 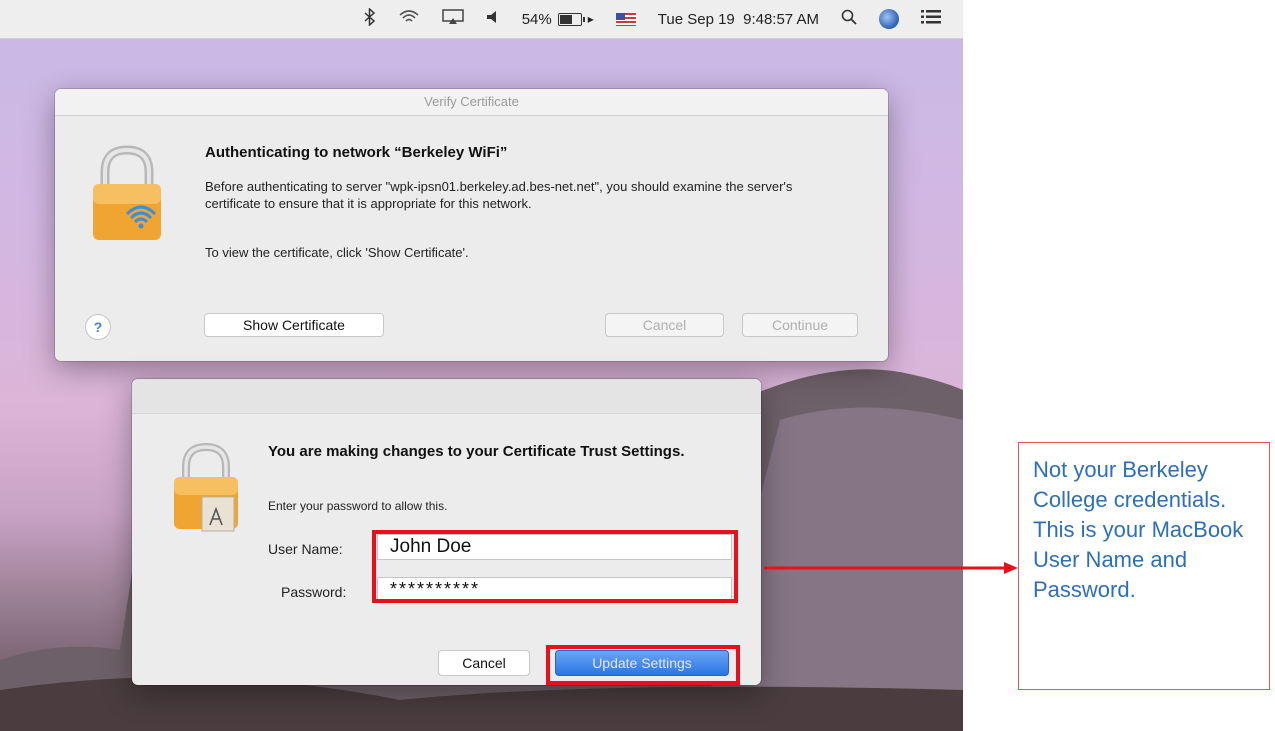 I want to click on menu-clock: Tue Sep 19 9:48:57 AM, so click(x=738, y=19).